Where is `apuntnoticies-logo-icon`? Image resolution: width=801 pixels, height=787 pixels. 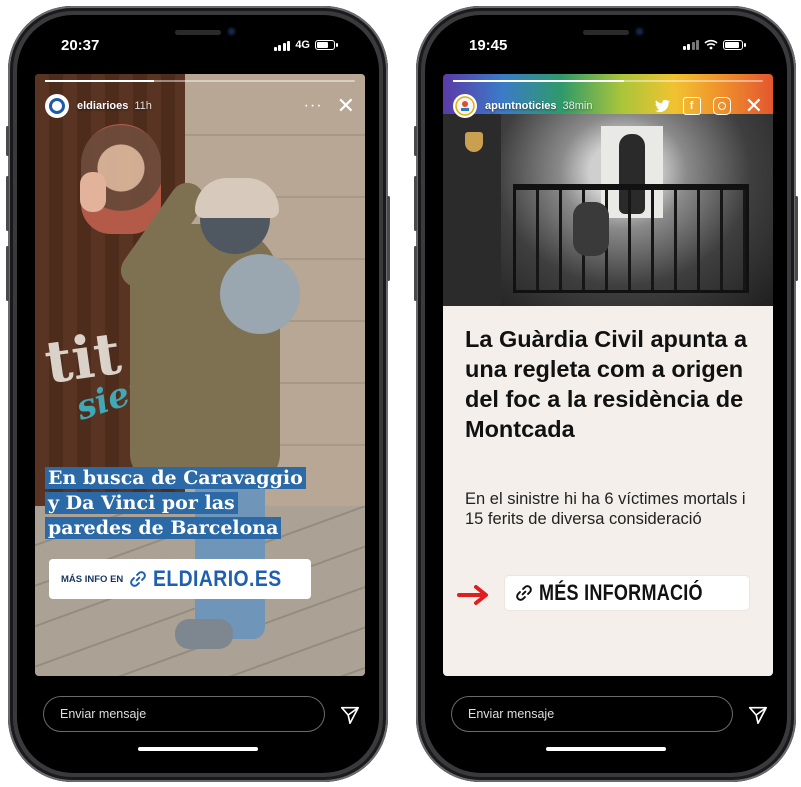
apuntnoticies-logo-icon is located at coordinates (465, 106).